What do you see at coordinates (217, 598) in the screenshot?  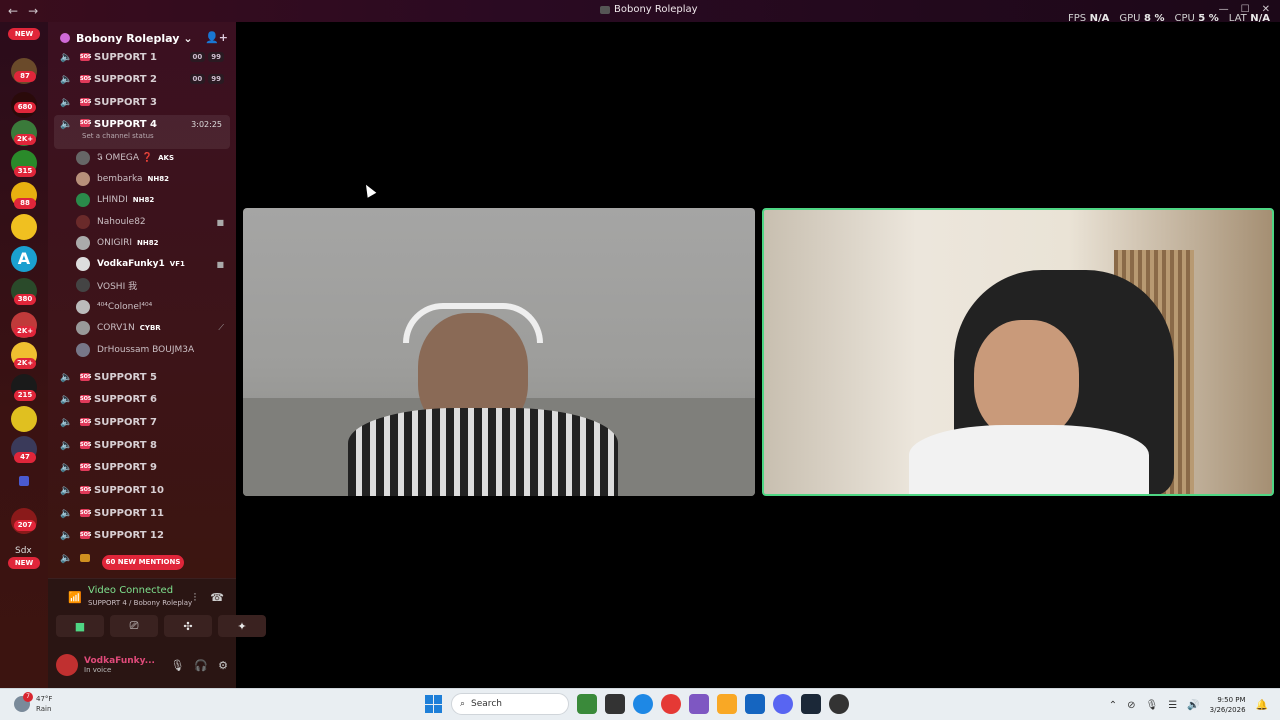 I see `disconnect-icon: ☎` at bounding box center [217, 598].